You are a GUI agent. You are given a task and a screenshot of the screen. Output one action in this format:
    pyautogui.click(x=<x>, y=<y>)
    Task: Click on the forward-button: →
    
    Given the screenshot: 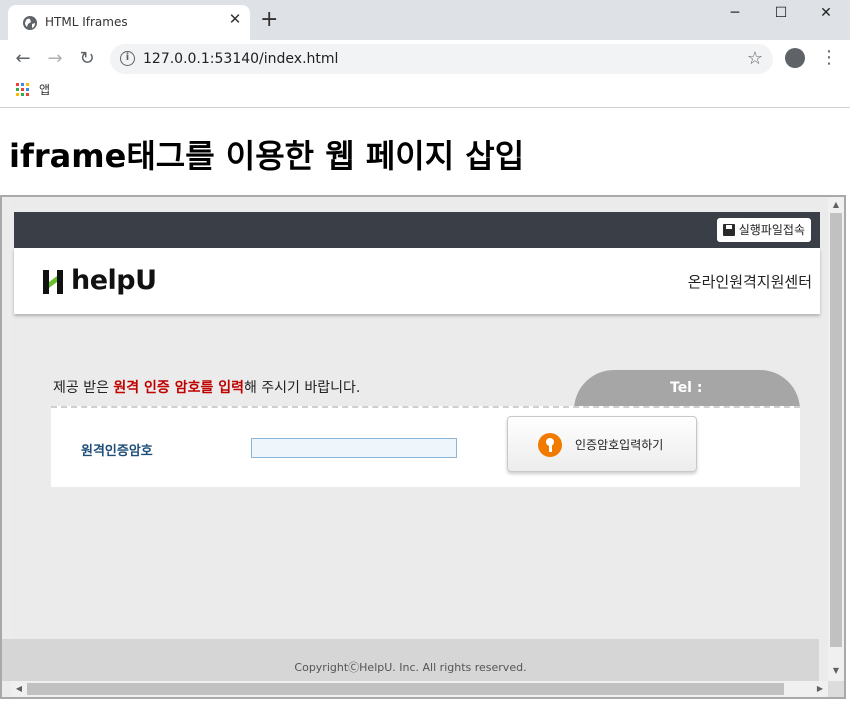 What is the action you would take?
    pyautogui.click(x=55, y=59)
    